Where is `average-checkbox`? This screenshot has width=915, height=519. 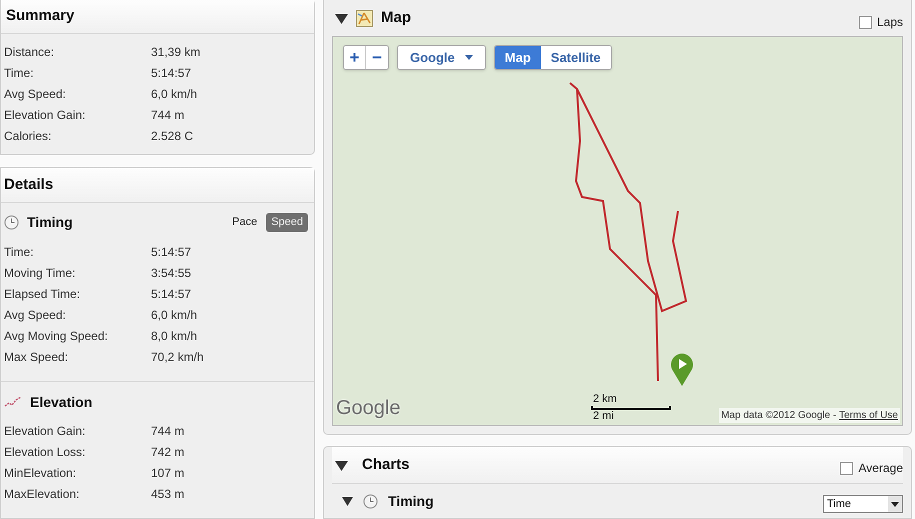 average-checkbox is located at coordinates (846, 468).